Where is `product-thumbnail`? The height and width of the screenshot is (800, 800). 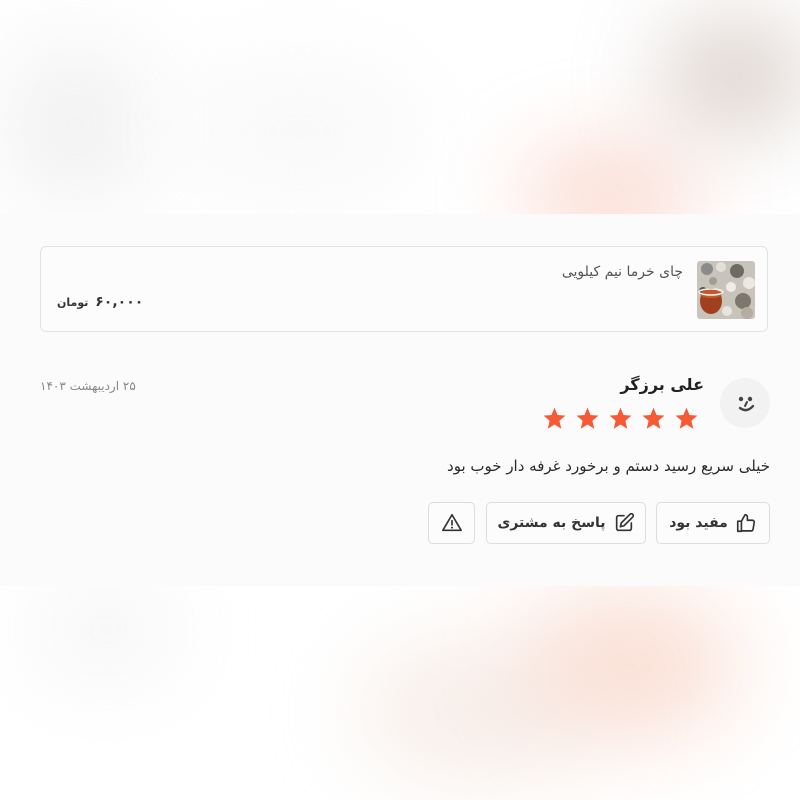 product-thumbnail is located at coordinates (726, 290).